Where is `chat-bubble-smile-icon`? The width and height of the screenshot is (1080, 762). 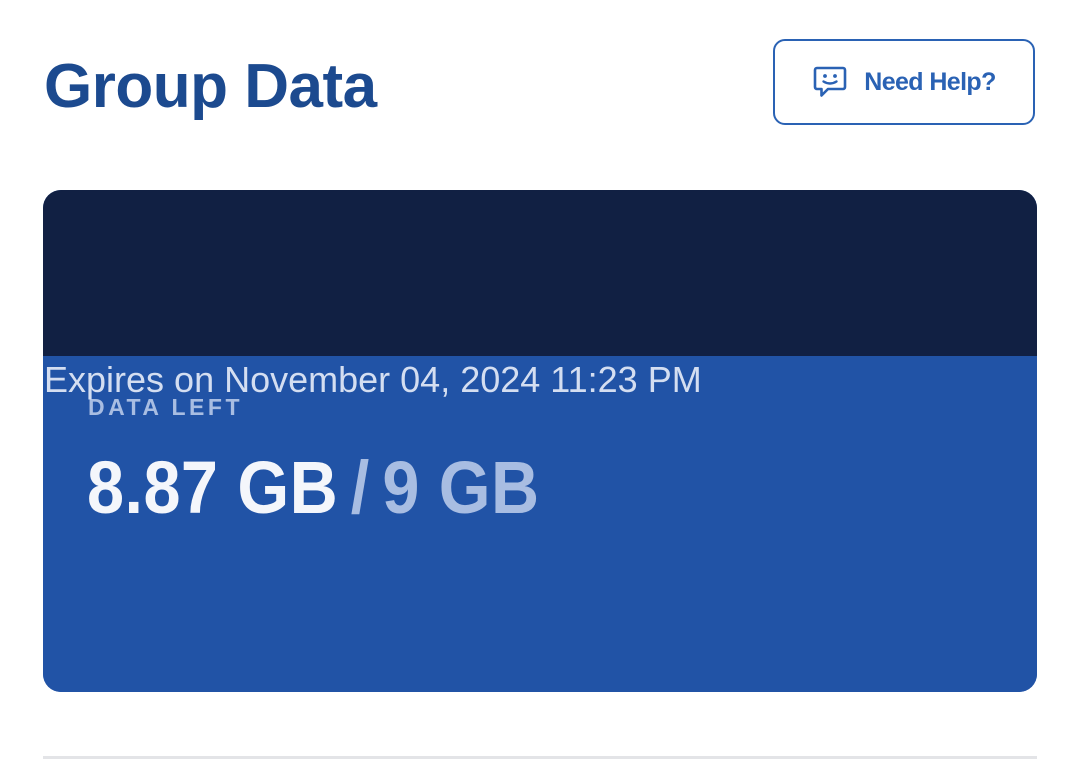
chat-bubble-smile-icon is located at coordinates (830, 82).